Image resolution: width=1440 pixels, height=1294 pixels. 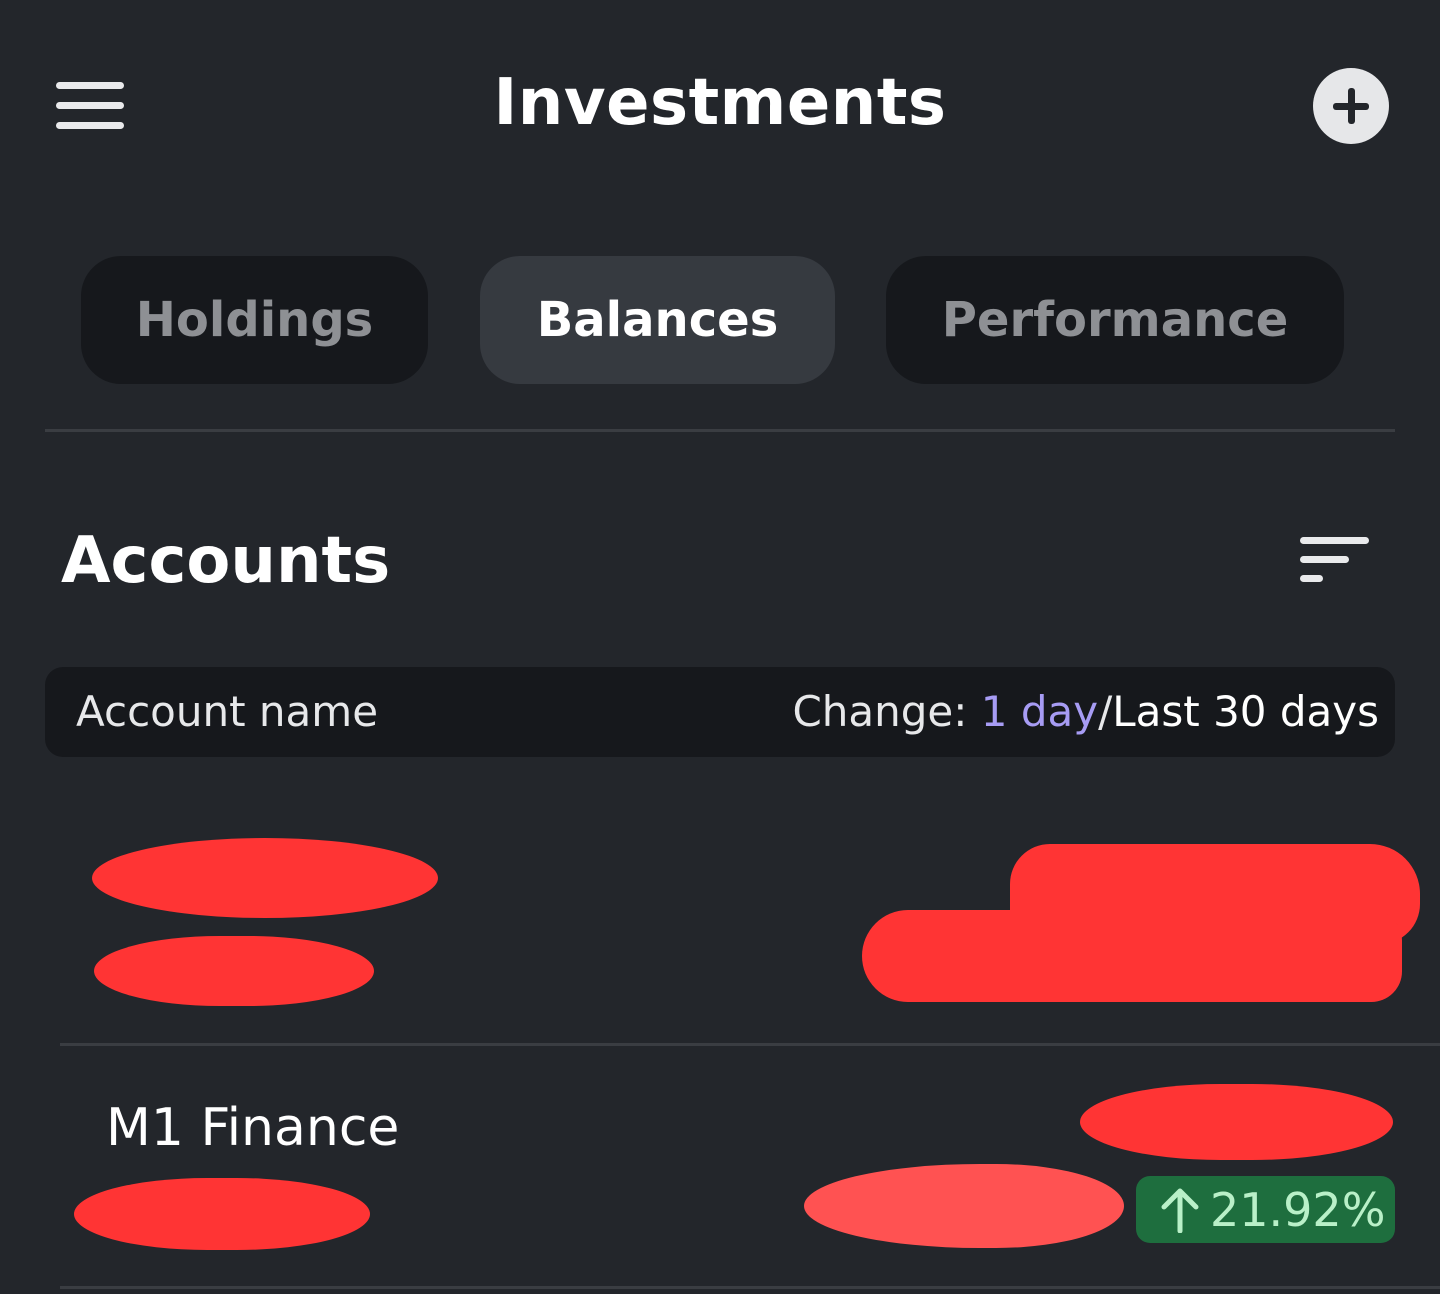 What do you see at coordinates (720, 430) in the screenshot?
I see `tabs-divider` at bounding box center [720, 430].